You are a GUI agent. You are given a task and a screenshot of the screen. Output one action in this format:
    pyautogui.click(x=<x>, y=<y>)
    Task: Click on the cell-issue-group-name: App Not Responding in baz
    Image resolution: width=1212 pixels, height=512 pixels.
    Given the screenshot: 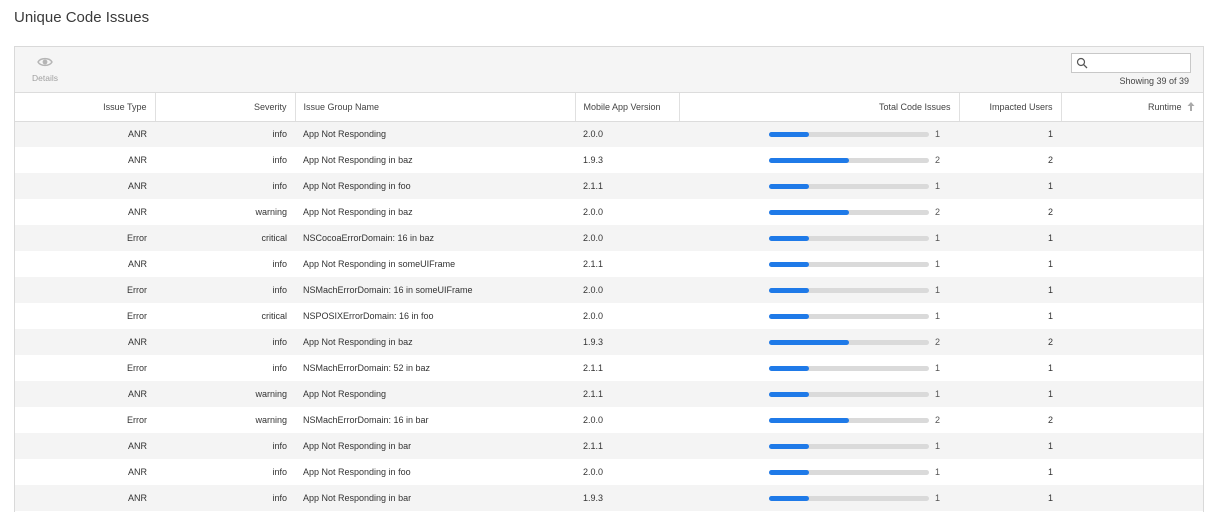 What is the action you would take?
    pyautogui.click(x=435, y=342)
    